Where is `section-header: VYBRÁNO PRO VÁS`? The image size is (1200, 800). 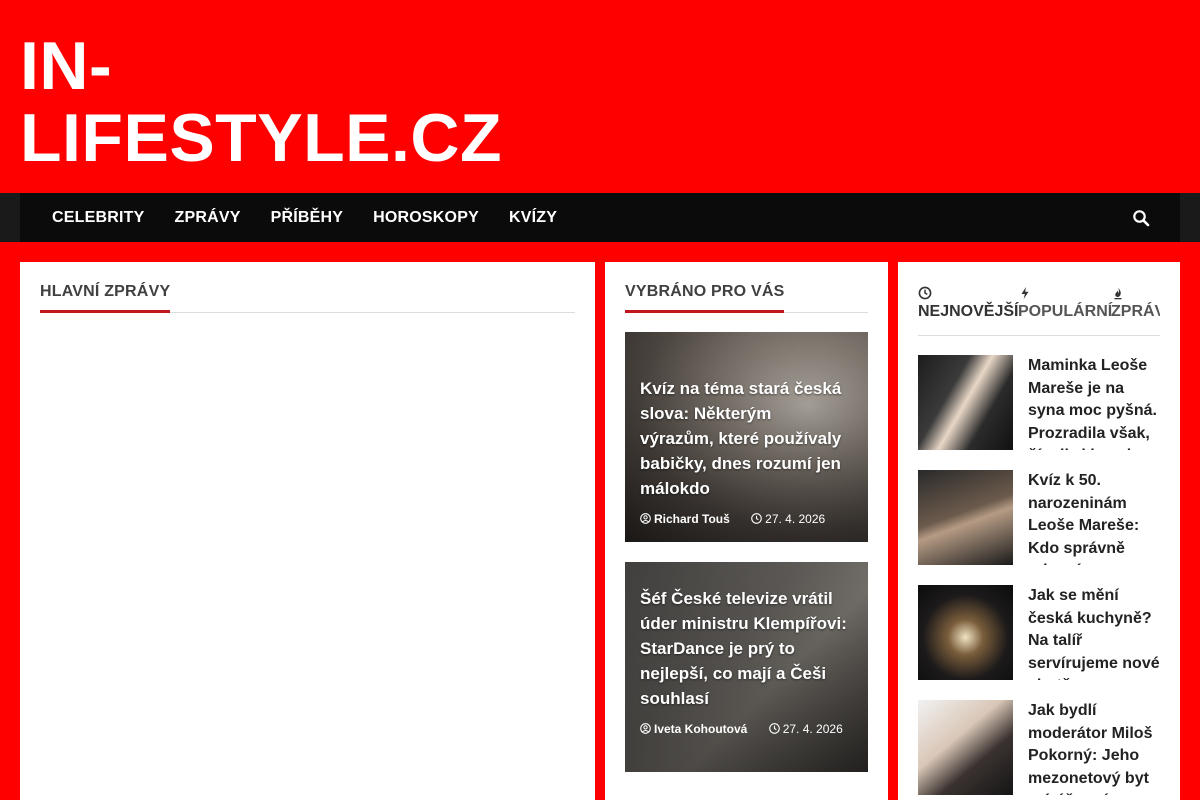
section-header: VYBRÁNO PRO VÁS is located at coordinates (746, 297).